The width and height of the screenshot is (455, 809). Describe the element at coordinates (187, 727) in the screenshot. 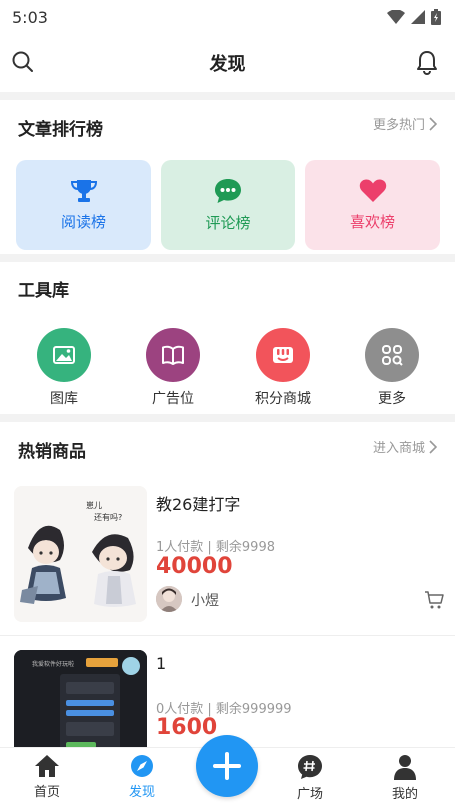

I see `product-price: 1600` at that location.